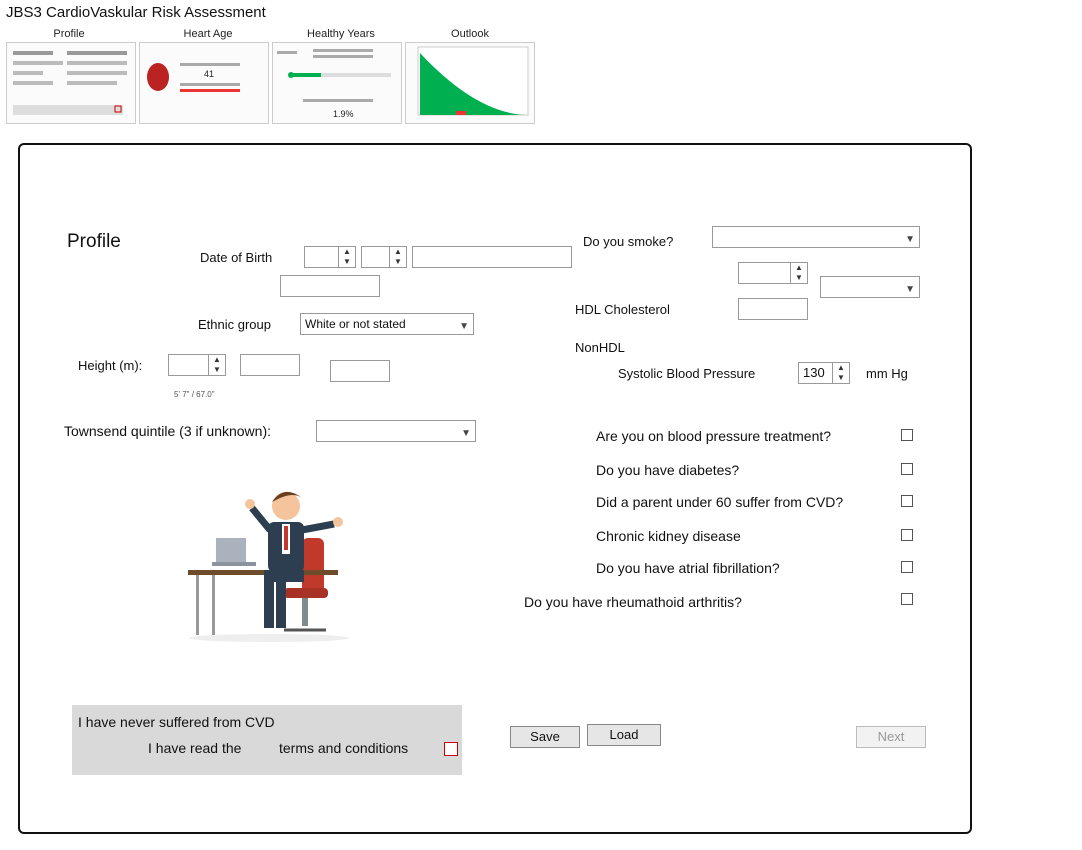 This screenshot has height=850, width=1082. Describe the element at coordinates (168, 431) in the screenshot. I see `townsend-label: Townsend quintile (3 if unknown):` at that location.